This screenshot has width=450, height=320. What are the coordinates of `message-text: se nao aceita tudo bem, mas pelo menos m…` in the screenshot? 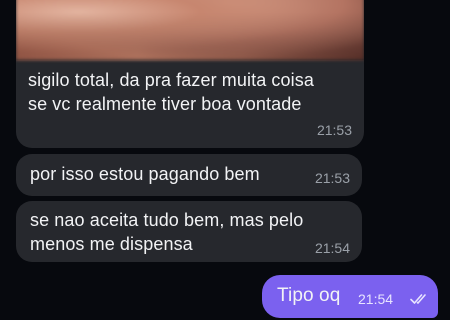 It's located at (167, 232).